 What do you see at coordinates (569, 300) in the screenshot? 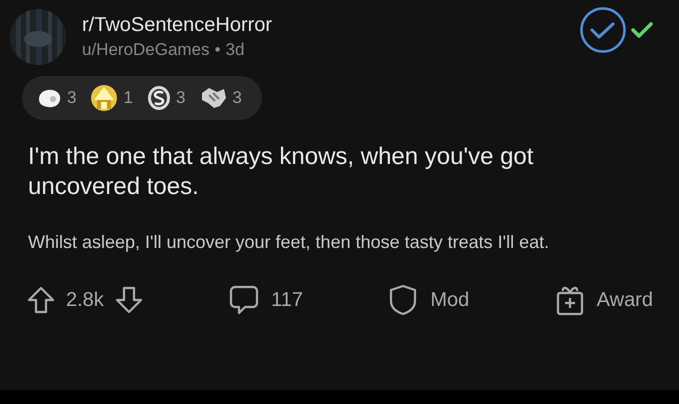
I see `gift-icon` at bounding box center [569, 300].